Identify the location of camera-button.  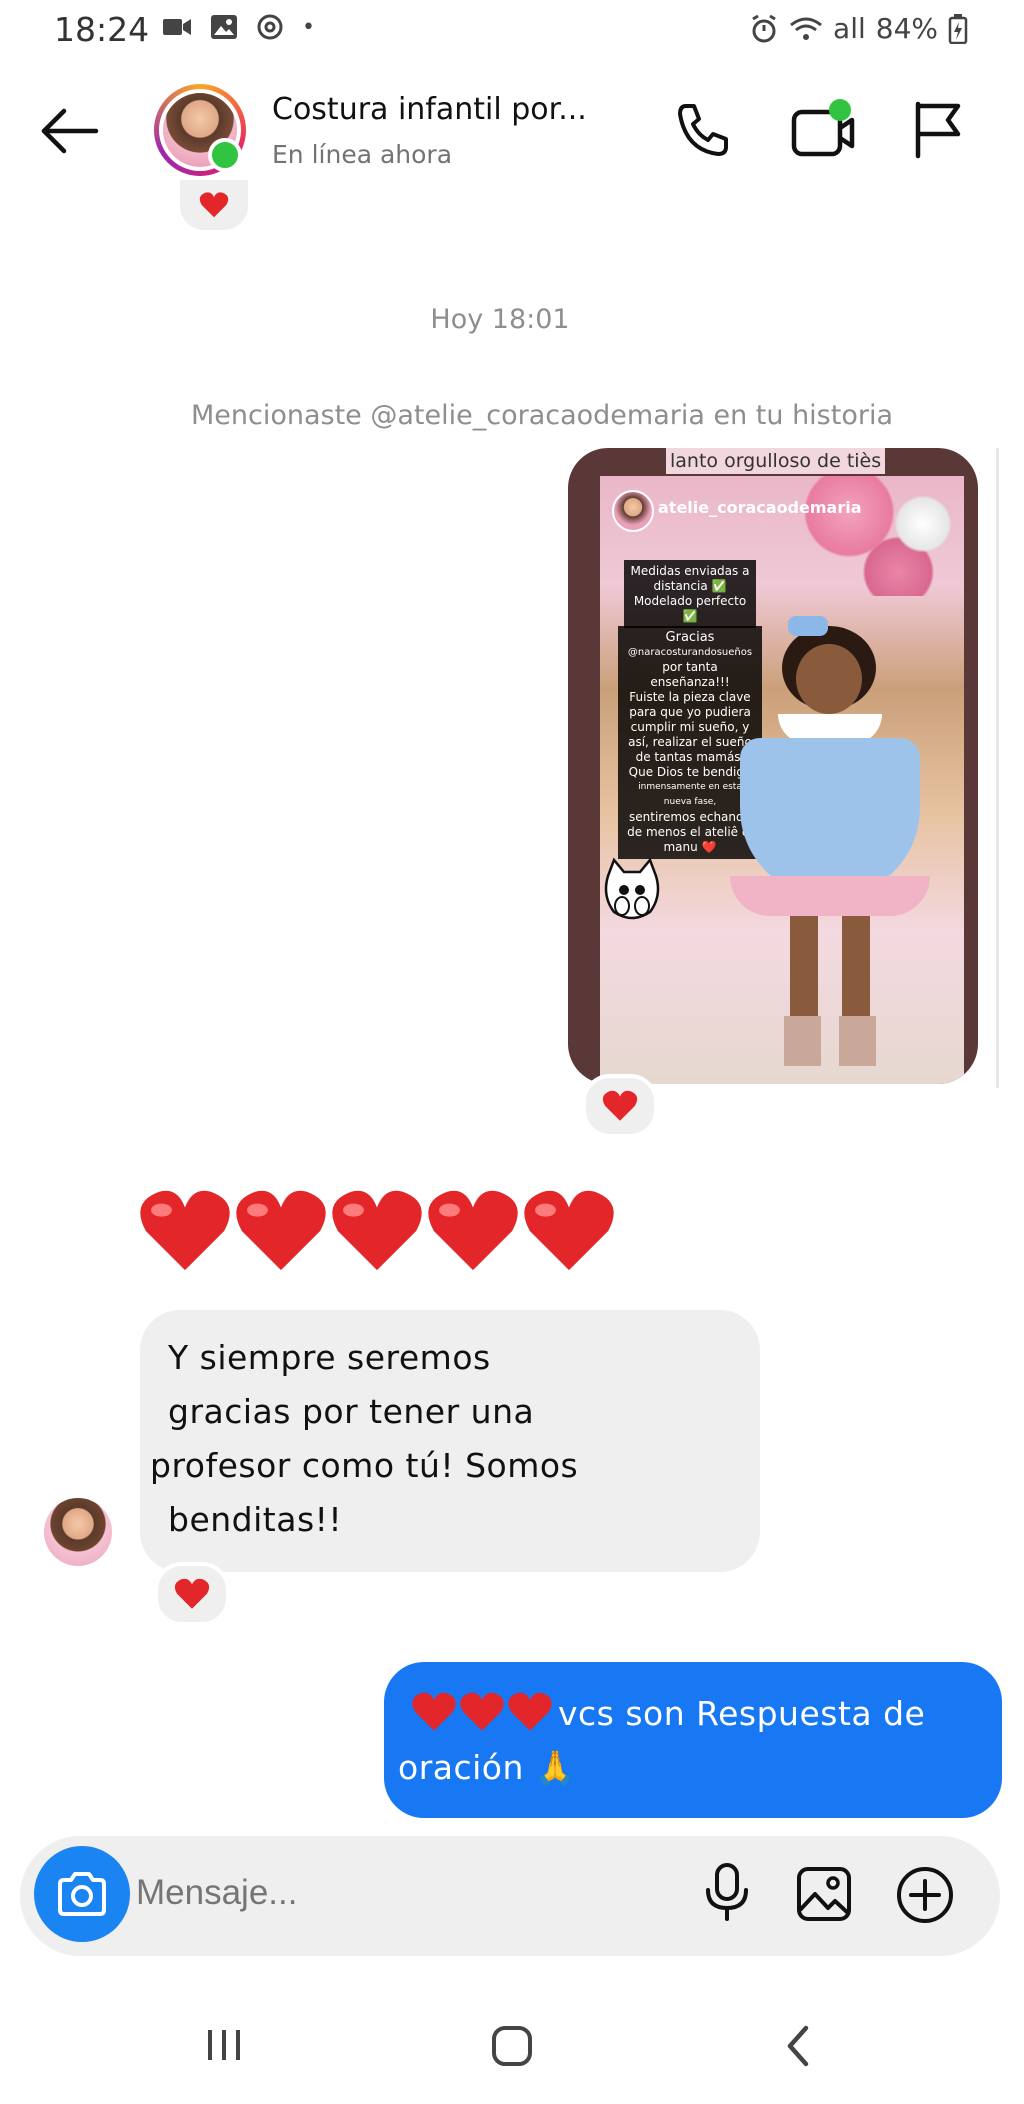
(82, 1894).